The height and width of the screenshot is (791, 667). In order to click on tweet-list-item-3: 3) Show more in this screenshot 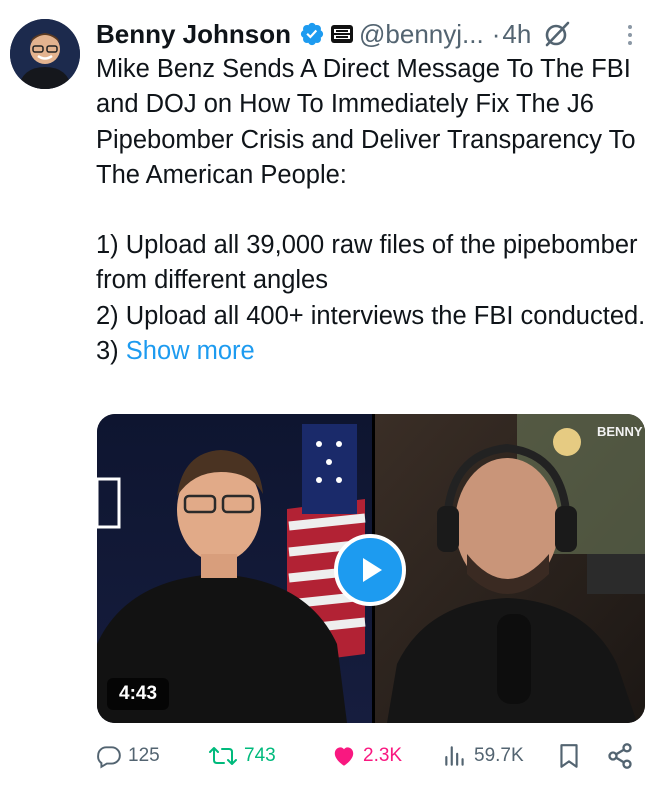, I will do `click(376, 351)`.